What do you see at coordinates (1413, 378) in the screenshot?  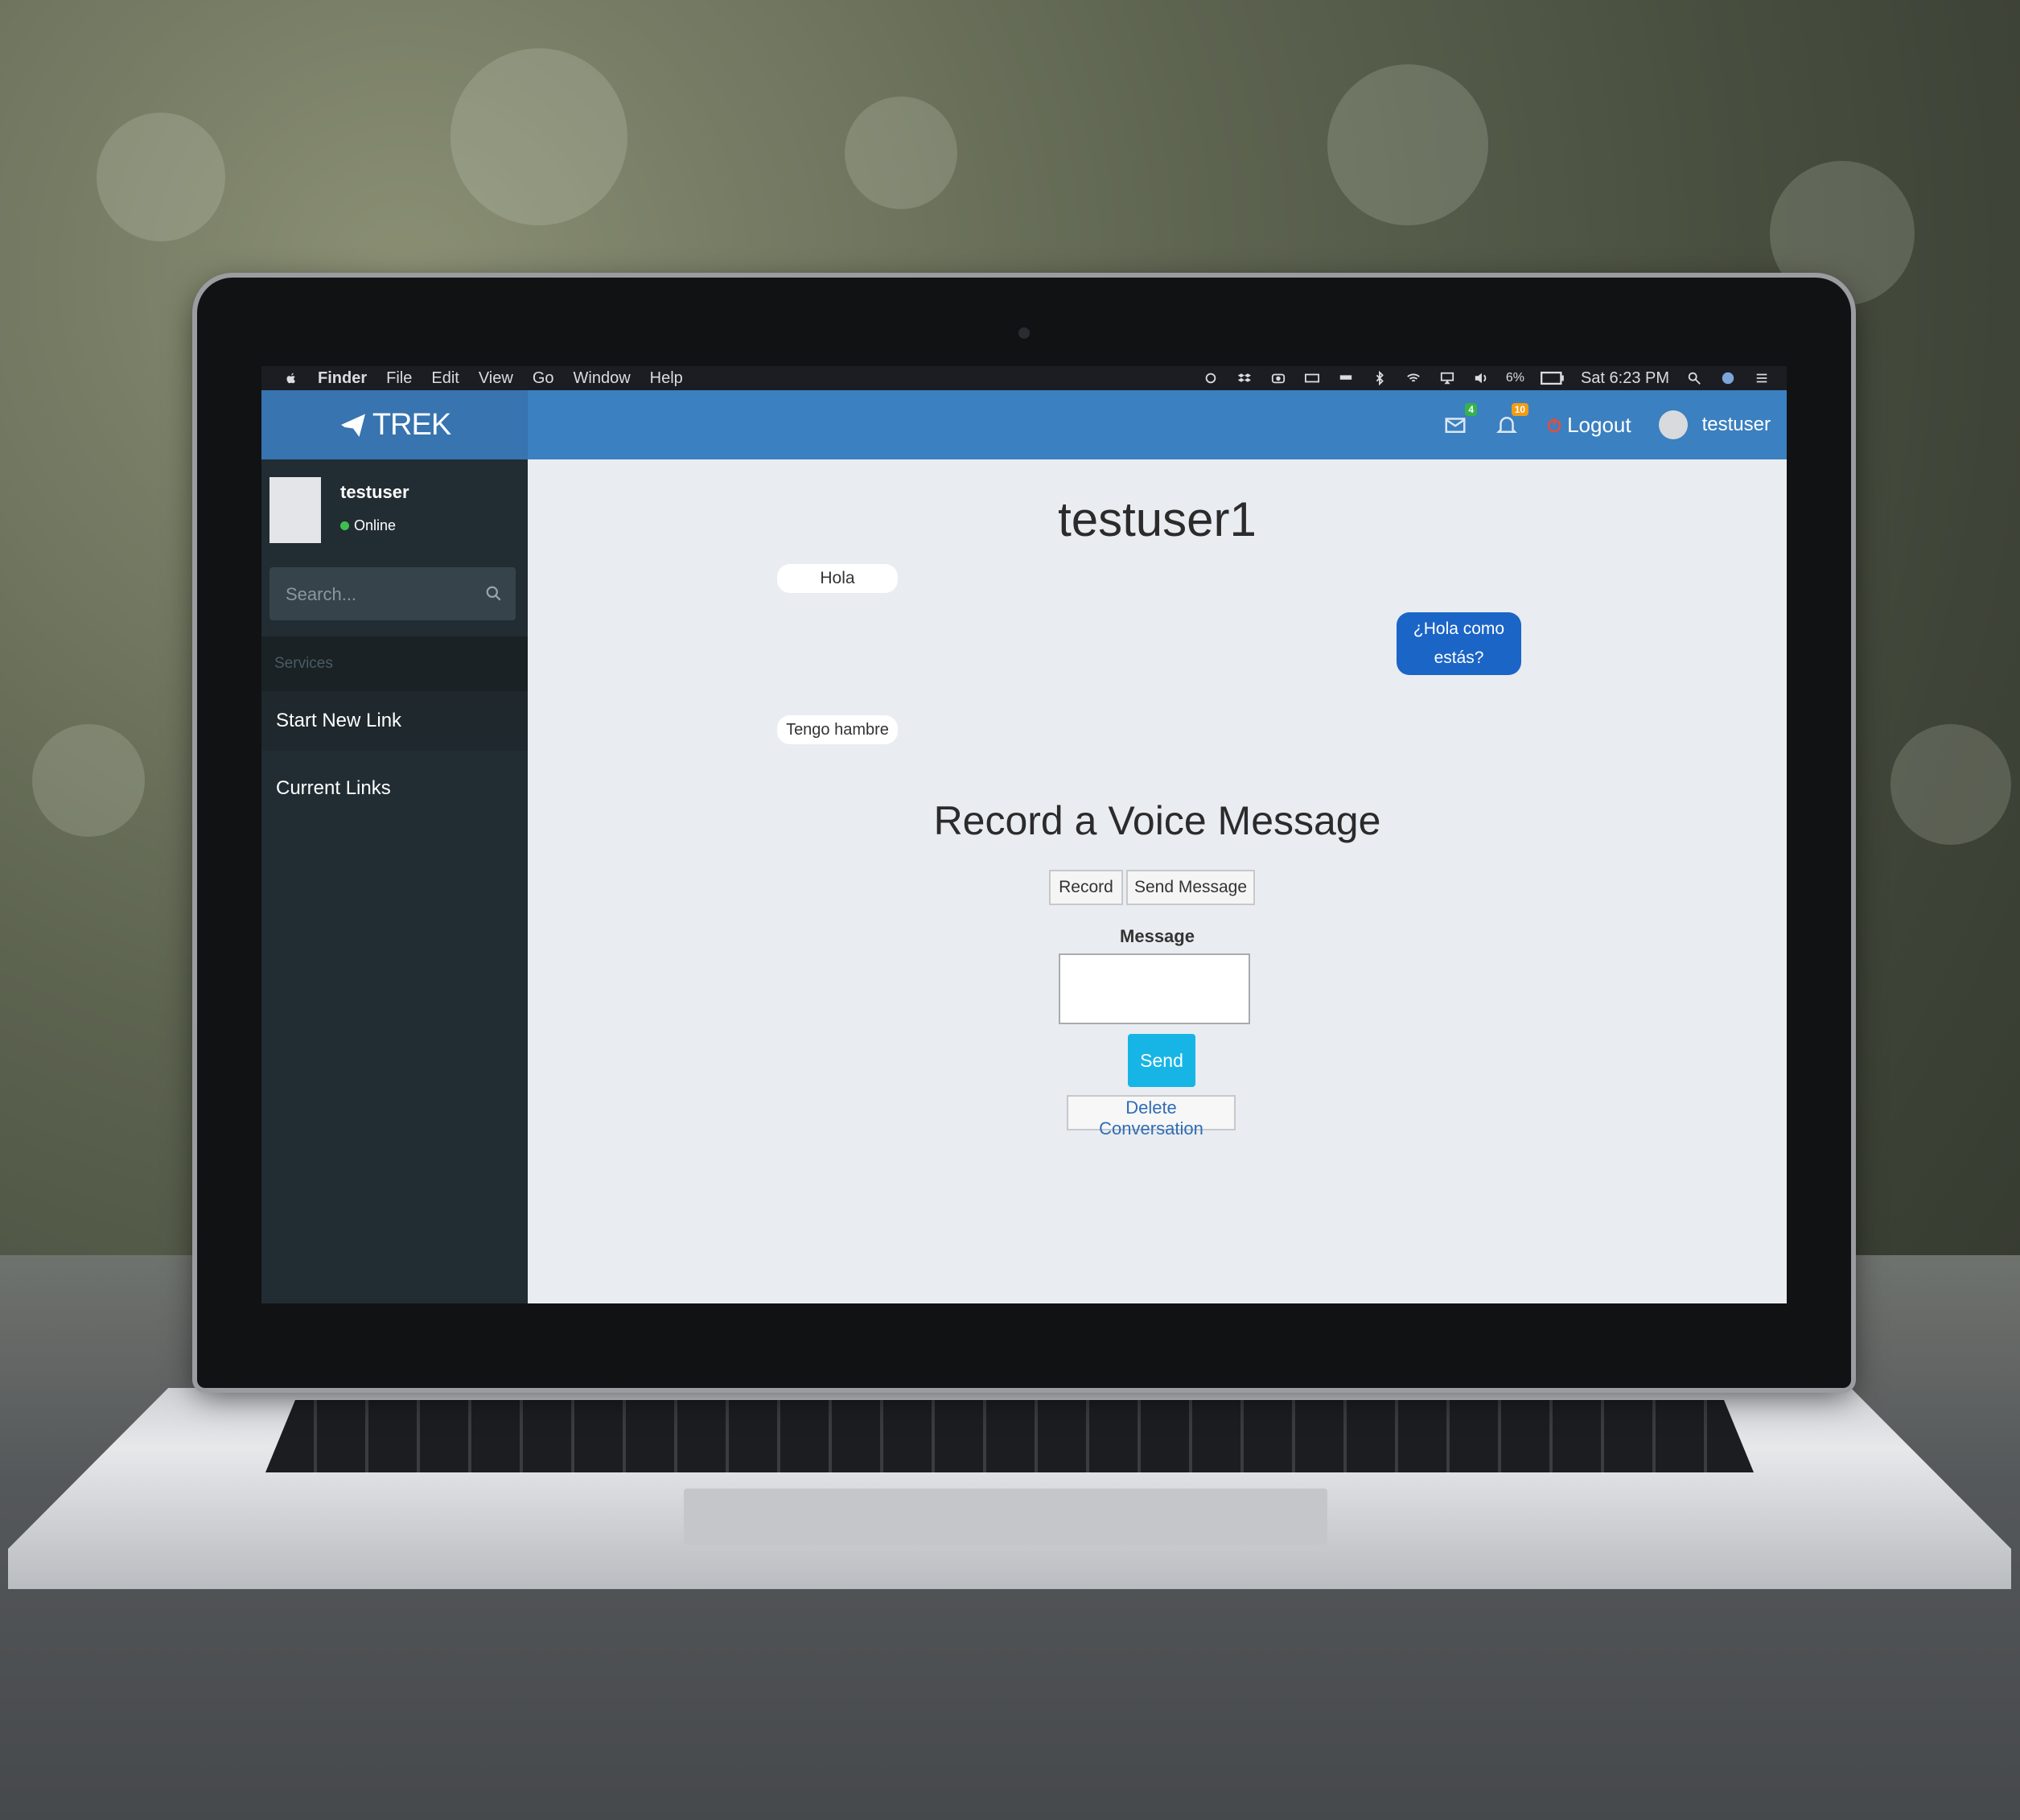 I see `wifi-icon` at bounding box center [1413, 378].